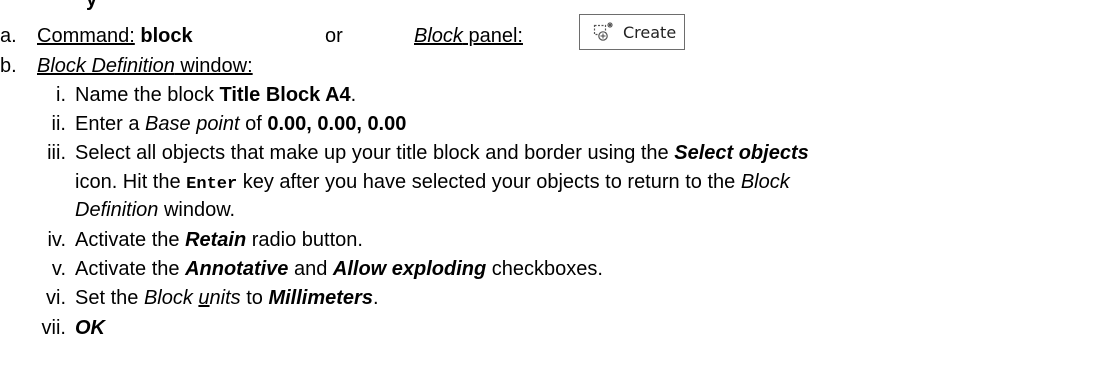  What do you see at coordinates (90, 328) in the screenshot?
I see `substep-vii-text: OK` at bounding box center [90, 328].